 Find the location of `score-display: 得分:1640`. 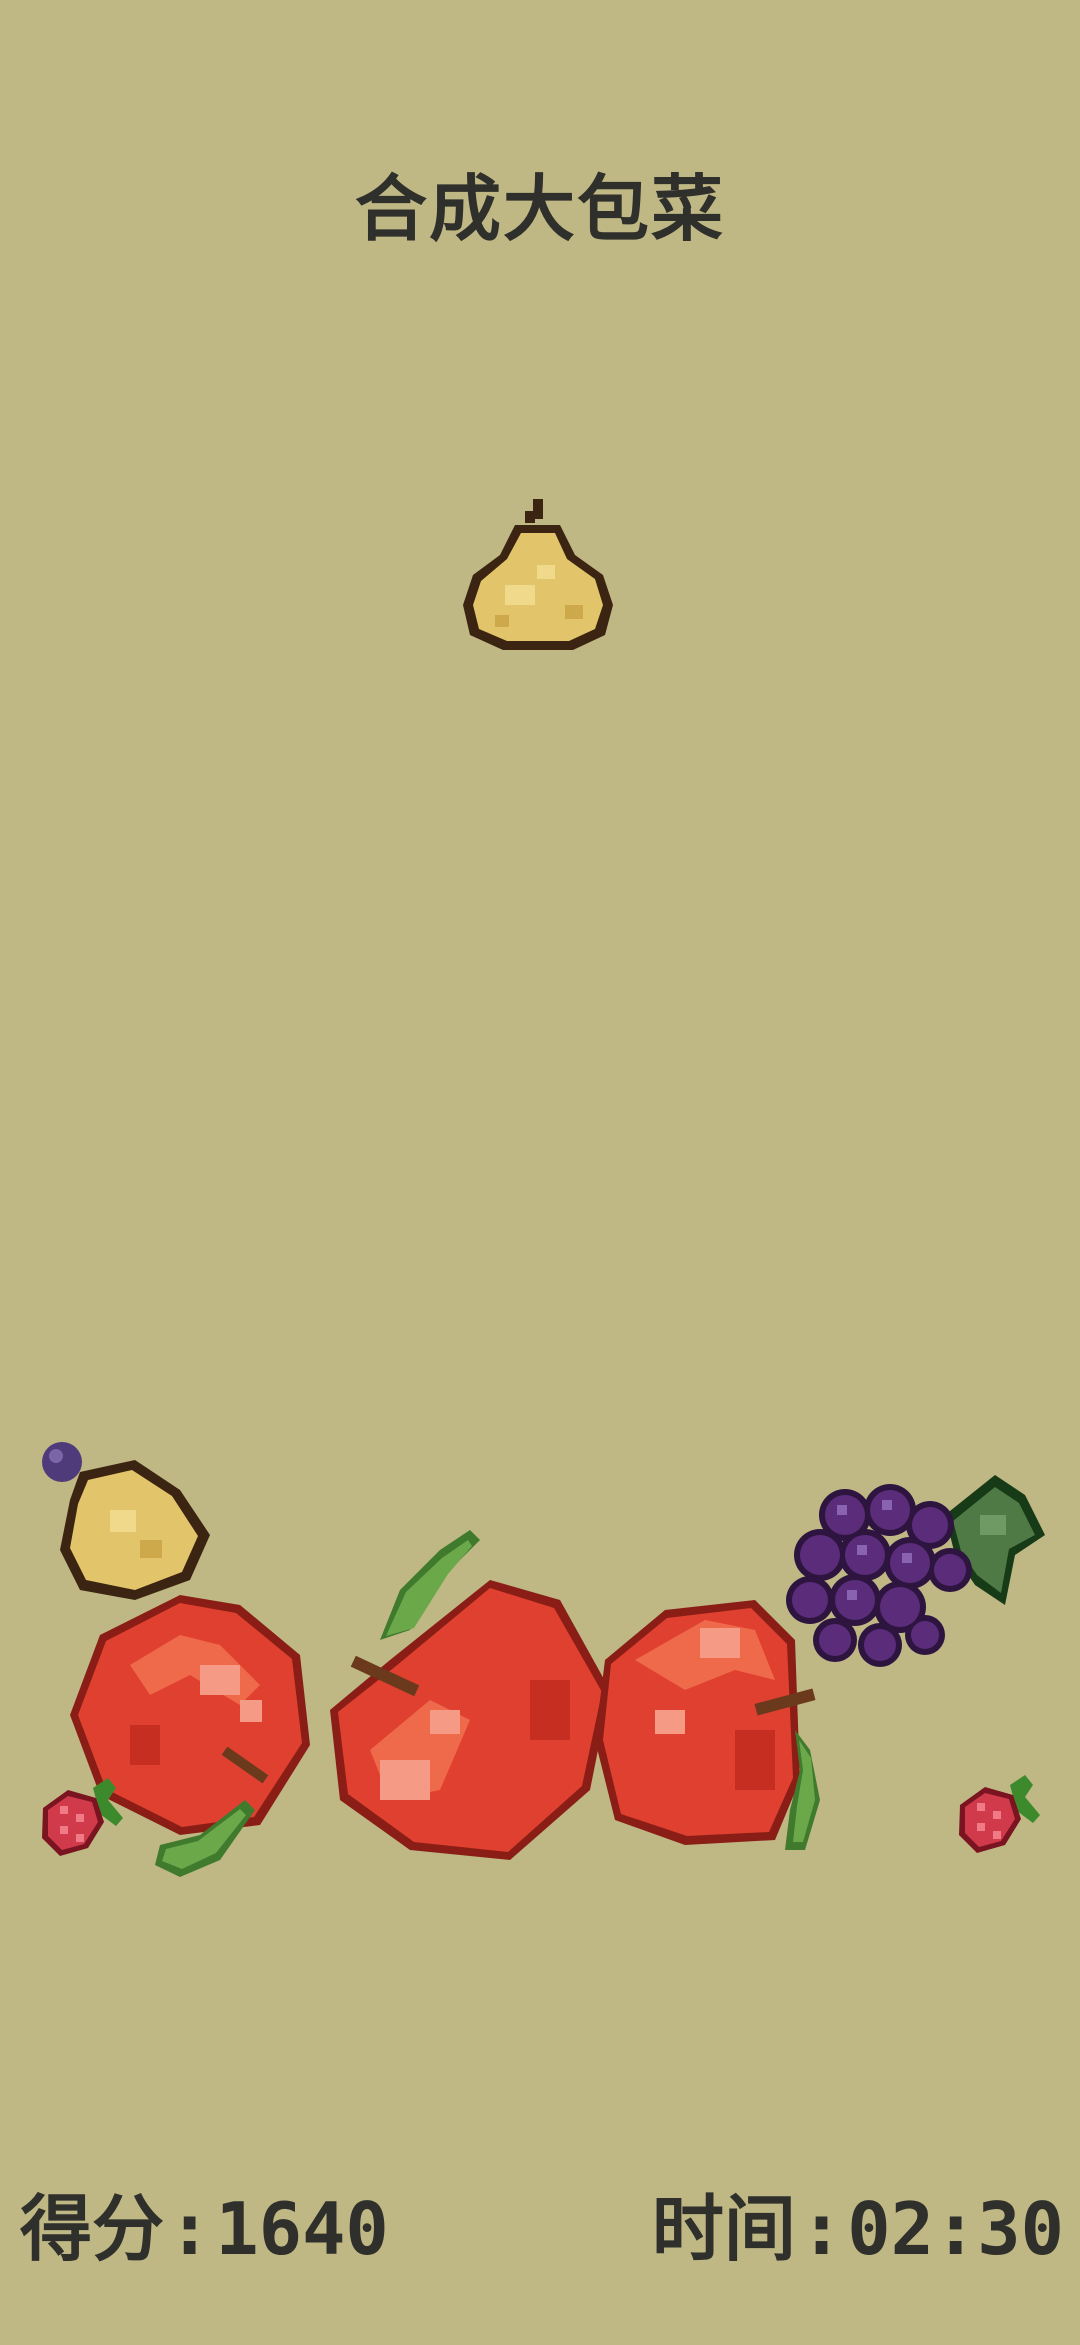

score-display: 得分:1640 is located at coordinates (204, 2220).